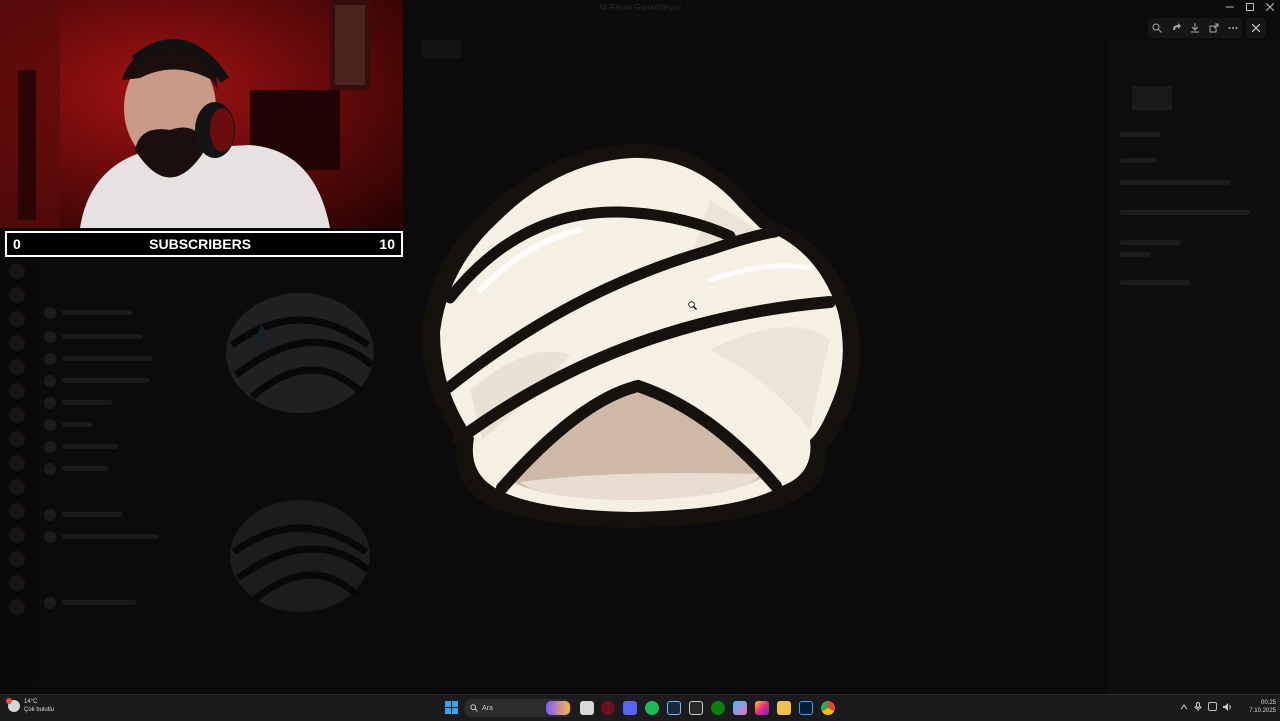 This screenshot has height=721, width=1280. I want to click on window-controls, so click(1250, 7).